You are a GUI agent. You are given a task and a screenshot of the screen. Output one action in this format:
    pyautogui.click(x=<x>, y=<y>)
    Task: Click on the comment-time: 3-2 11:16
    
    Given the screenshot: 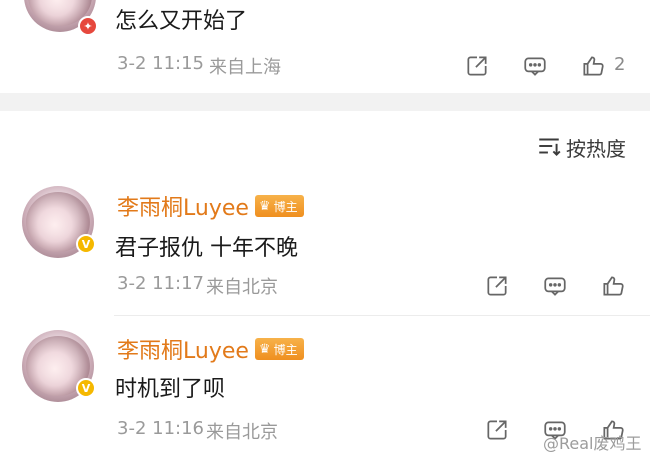 What is the action you would take?
    pyautogui.click(x=160, y=428)
    